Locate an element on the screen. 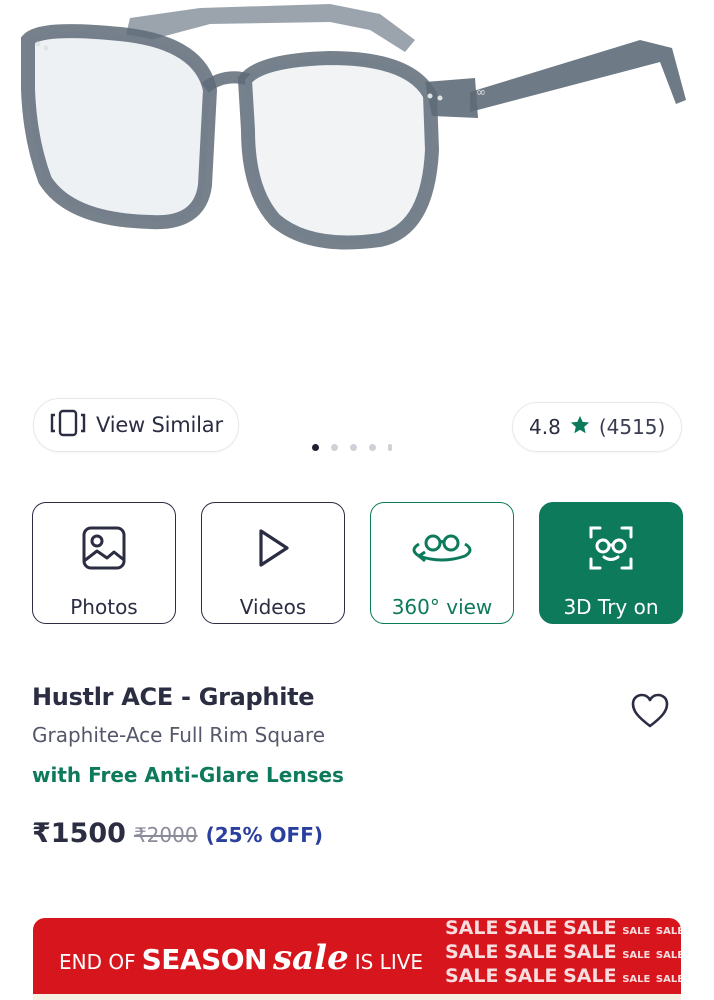 This screenshot has height=1000, width=714. videos-button: Videos is located at coordinates (273, 563).